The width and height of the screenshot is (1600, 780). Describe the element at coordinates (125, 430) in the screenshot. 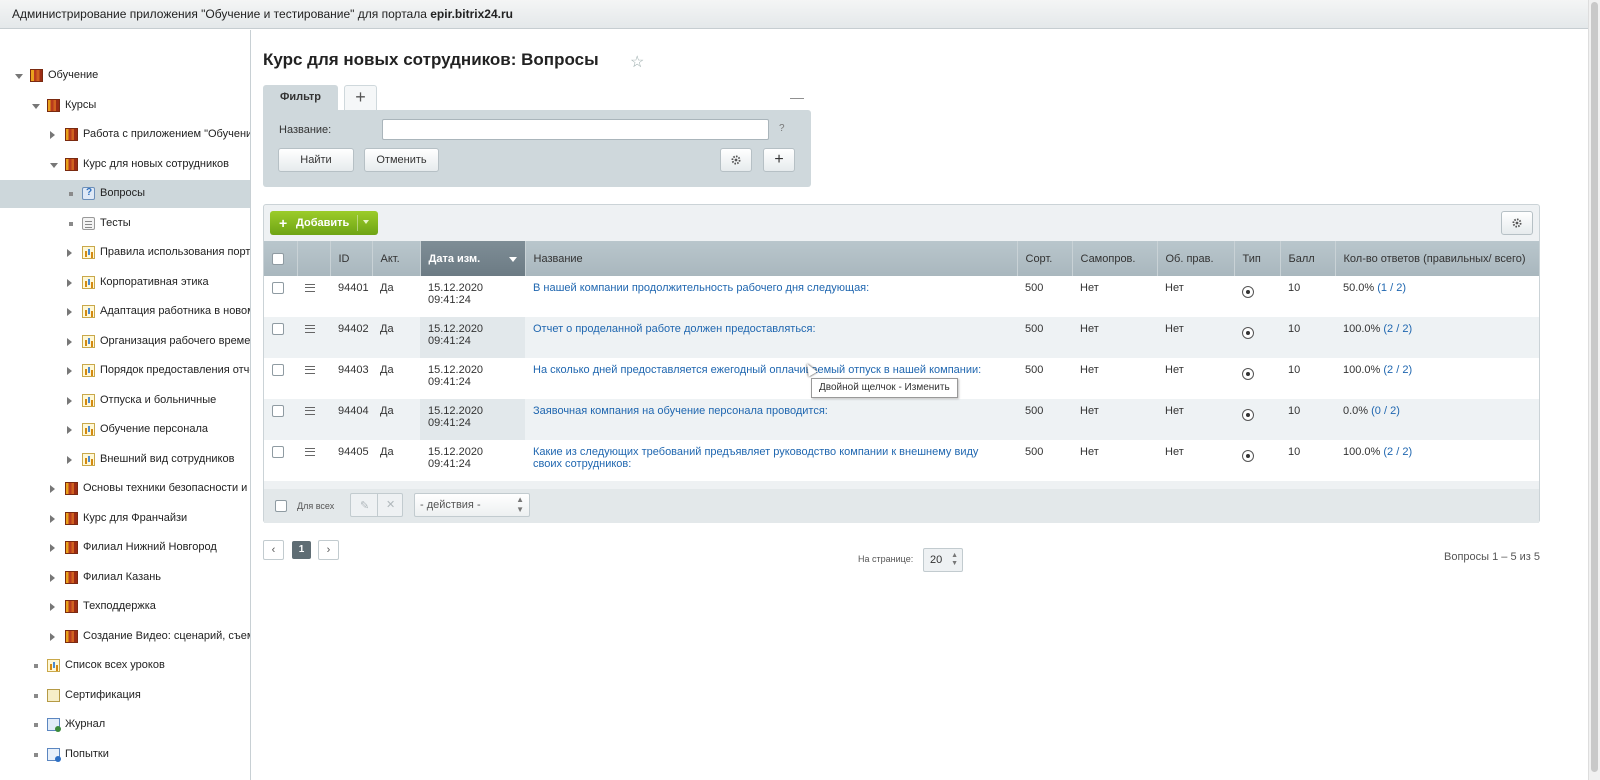

I see `sidebar-item: Обучение персонала` at that location.